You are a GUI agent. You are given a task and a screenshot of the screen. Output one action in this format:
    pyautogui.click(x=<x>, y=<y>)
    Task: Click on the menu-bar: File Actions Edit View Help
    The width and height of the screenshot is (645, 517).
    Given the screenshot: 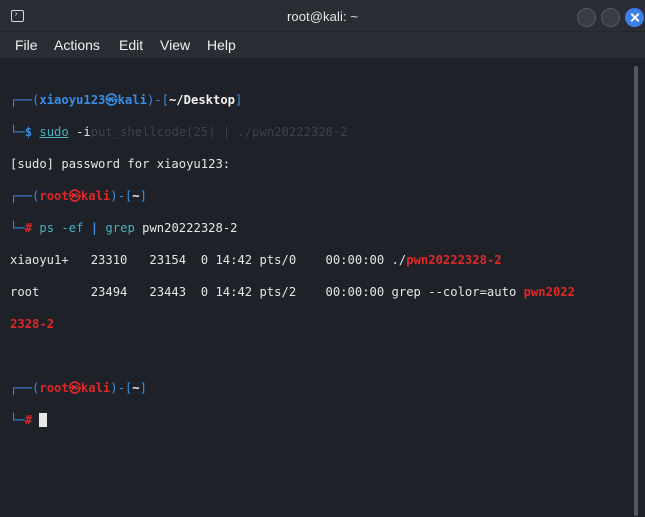 What is the action you would take?
    pyautogui.click(x=322, y=45)
    